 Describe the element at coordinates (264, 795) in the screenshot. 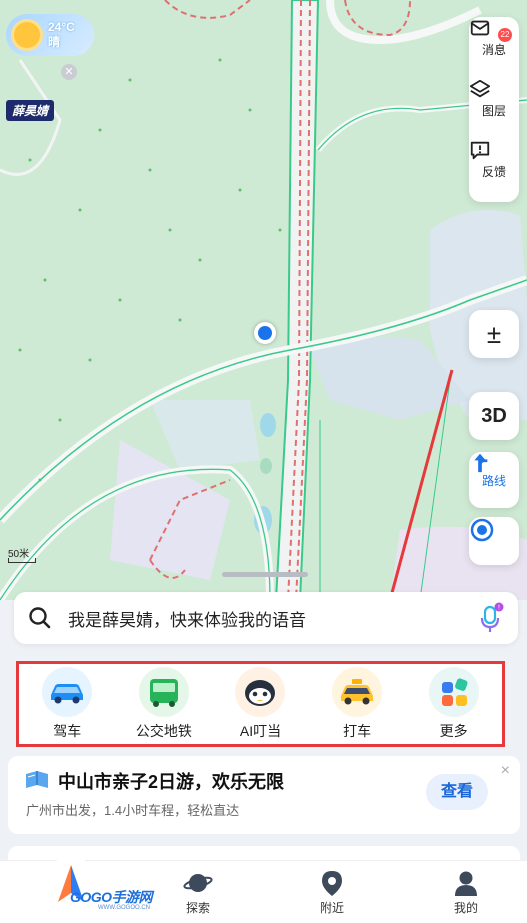

I see `promo-card: 中山市亲子2日游，欢乐无限 广州市出发，1.4小时车程，轻松直达 查看 ×` at that location.